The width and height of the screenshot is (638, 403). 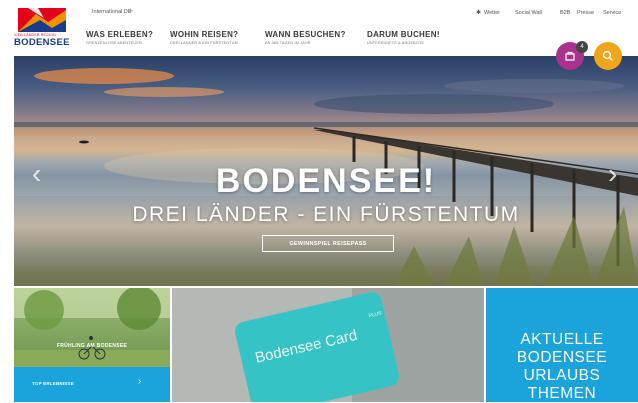 I want to click on nav-title: WANN BESUCHEN?, so click(x=305, y=34).